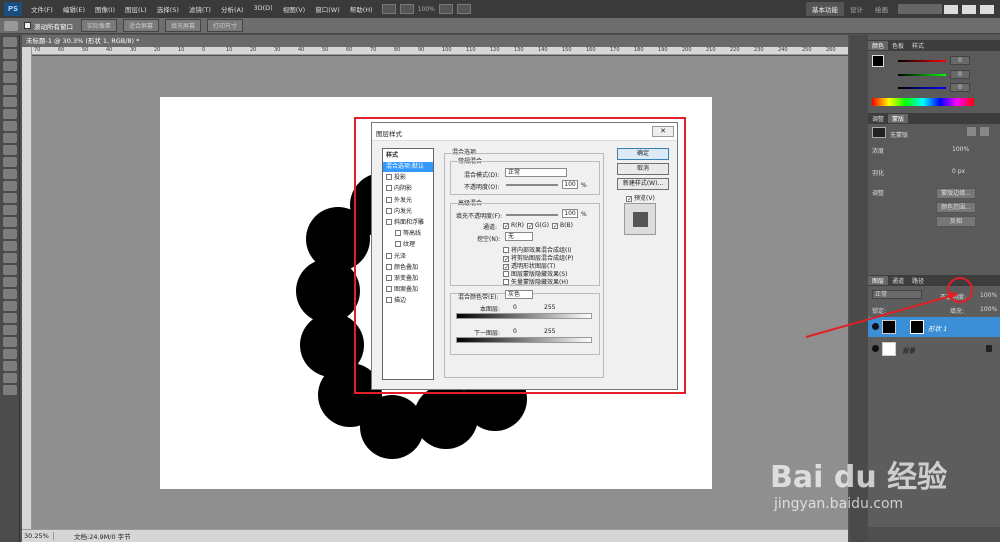 Image resolution: width=1000 pixels, height=542 pixels. Describe the element at coordinates (42, 9) in the screenshot. I see `menu-item: 文件(F)` at that location.